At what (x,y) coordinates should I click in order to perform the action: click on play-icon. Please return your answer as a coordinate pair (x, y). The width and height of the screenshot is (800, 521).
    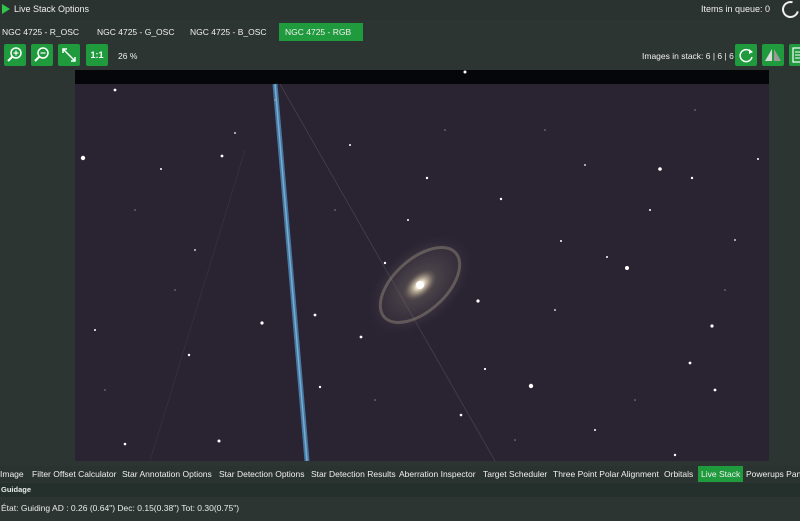
    Looking at the image, I should click on (6, 9).